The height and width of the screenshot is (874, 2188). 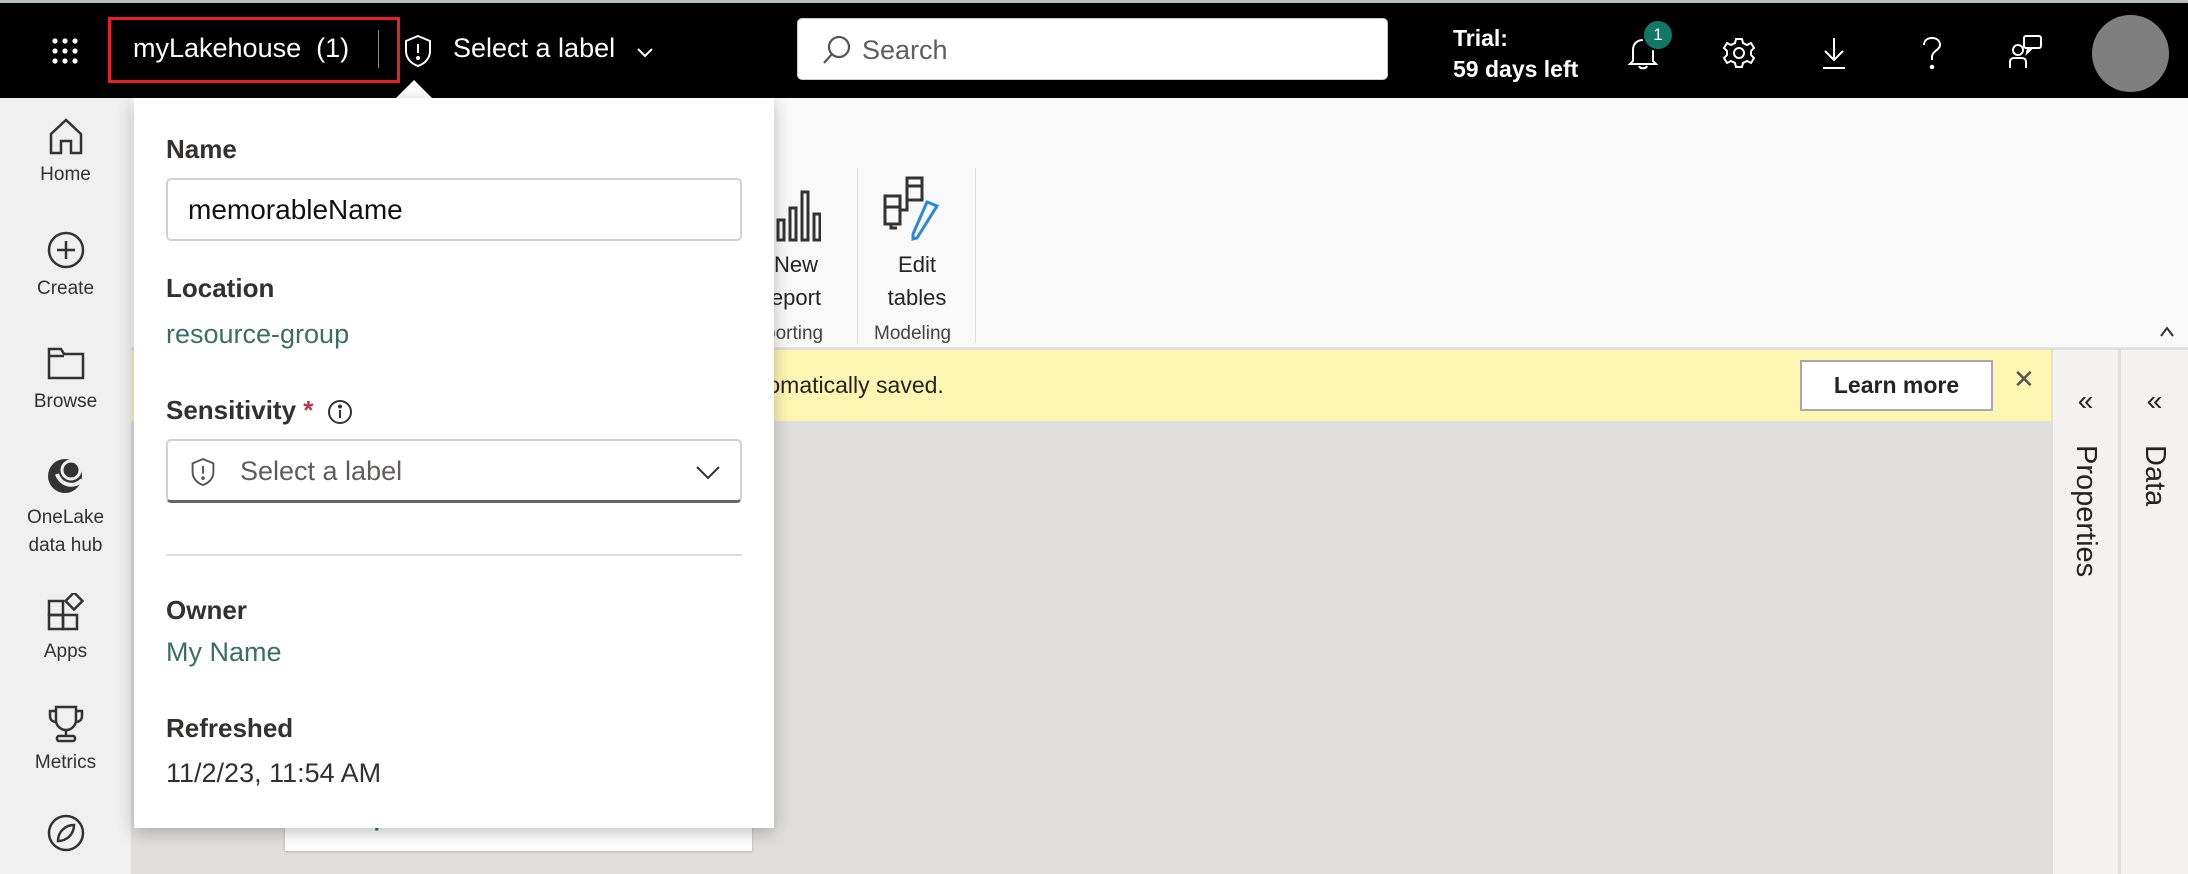 What do you see at coordinates (918, 209) in the screenshot?
I see `edit-tables-icon` at bounding box center [918, 209].